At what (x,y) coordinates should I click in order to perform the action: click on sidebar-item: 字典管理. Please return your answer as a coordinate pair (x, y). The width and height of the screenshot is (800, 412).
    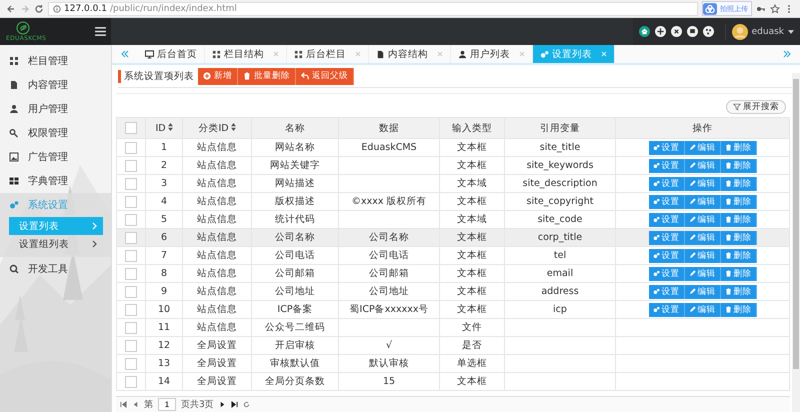
    Looking at the image, I should click on (55, 181).